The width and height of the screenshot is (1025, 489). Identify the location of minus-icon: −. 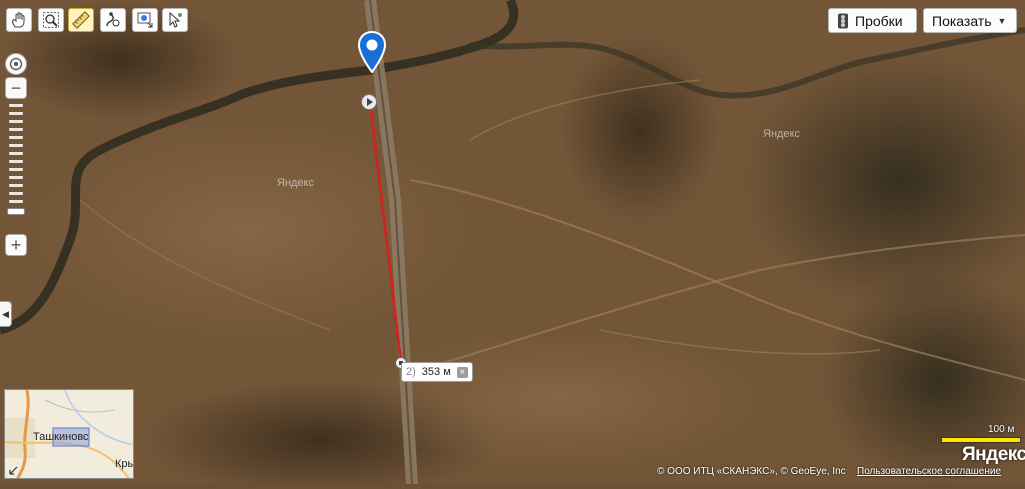
(16, 87).